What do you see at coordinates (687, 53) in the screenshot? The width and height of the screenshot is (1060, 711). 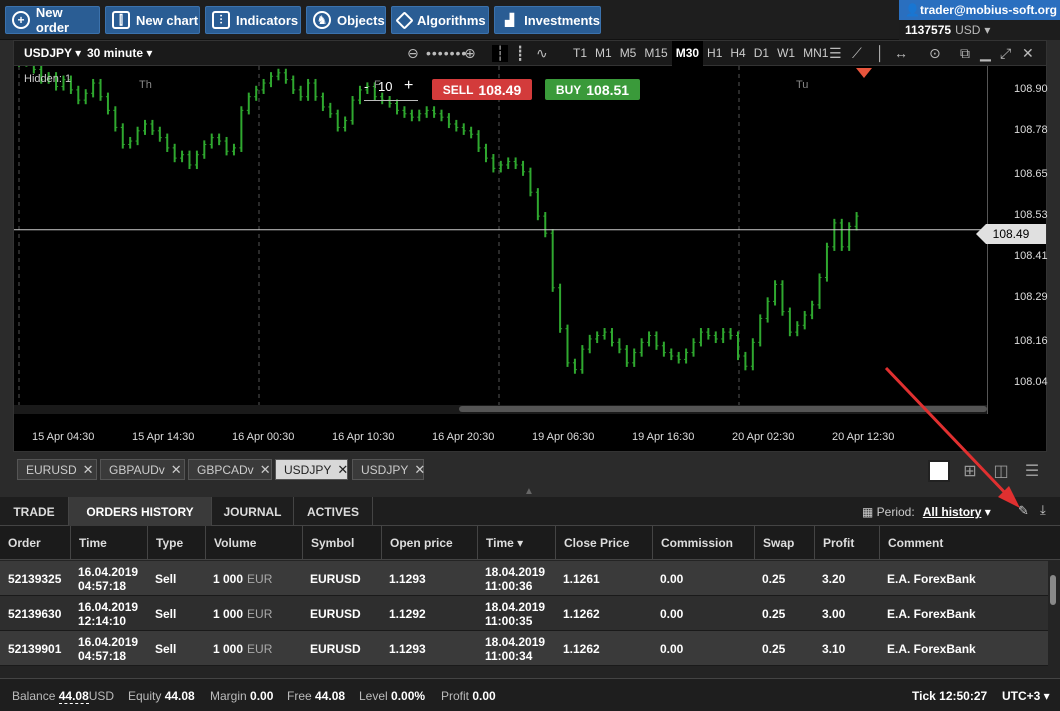 I see `timeframe-m30: M30` at bounding box center [687, 53].